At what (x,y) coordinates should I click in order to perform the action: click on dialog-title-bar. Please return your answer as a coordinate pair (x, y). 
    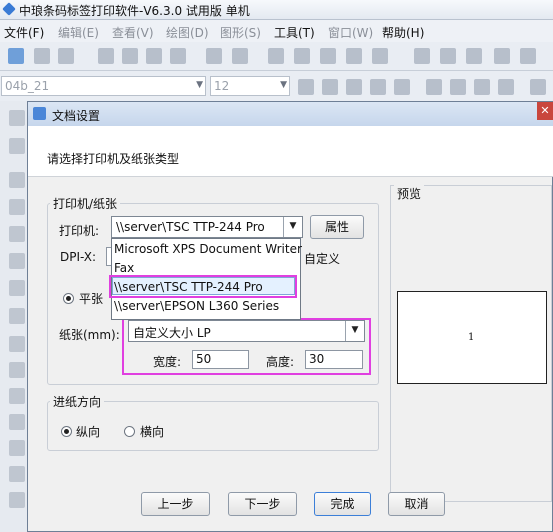
    Looking at the image, I should click on (290, 114).